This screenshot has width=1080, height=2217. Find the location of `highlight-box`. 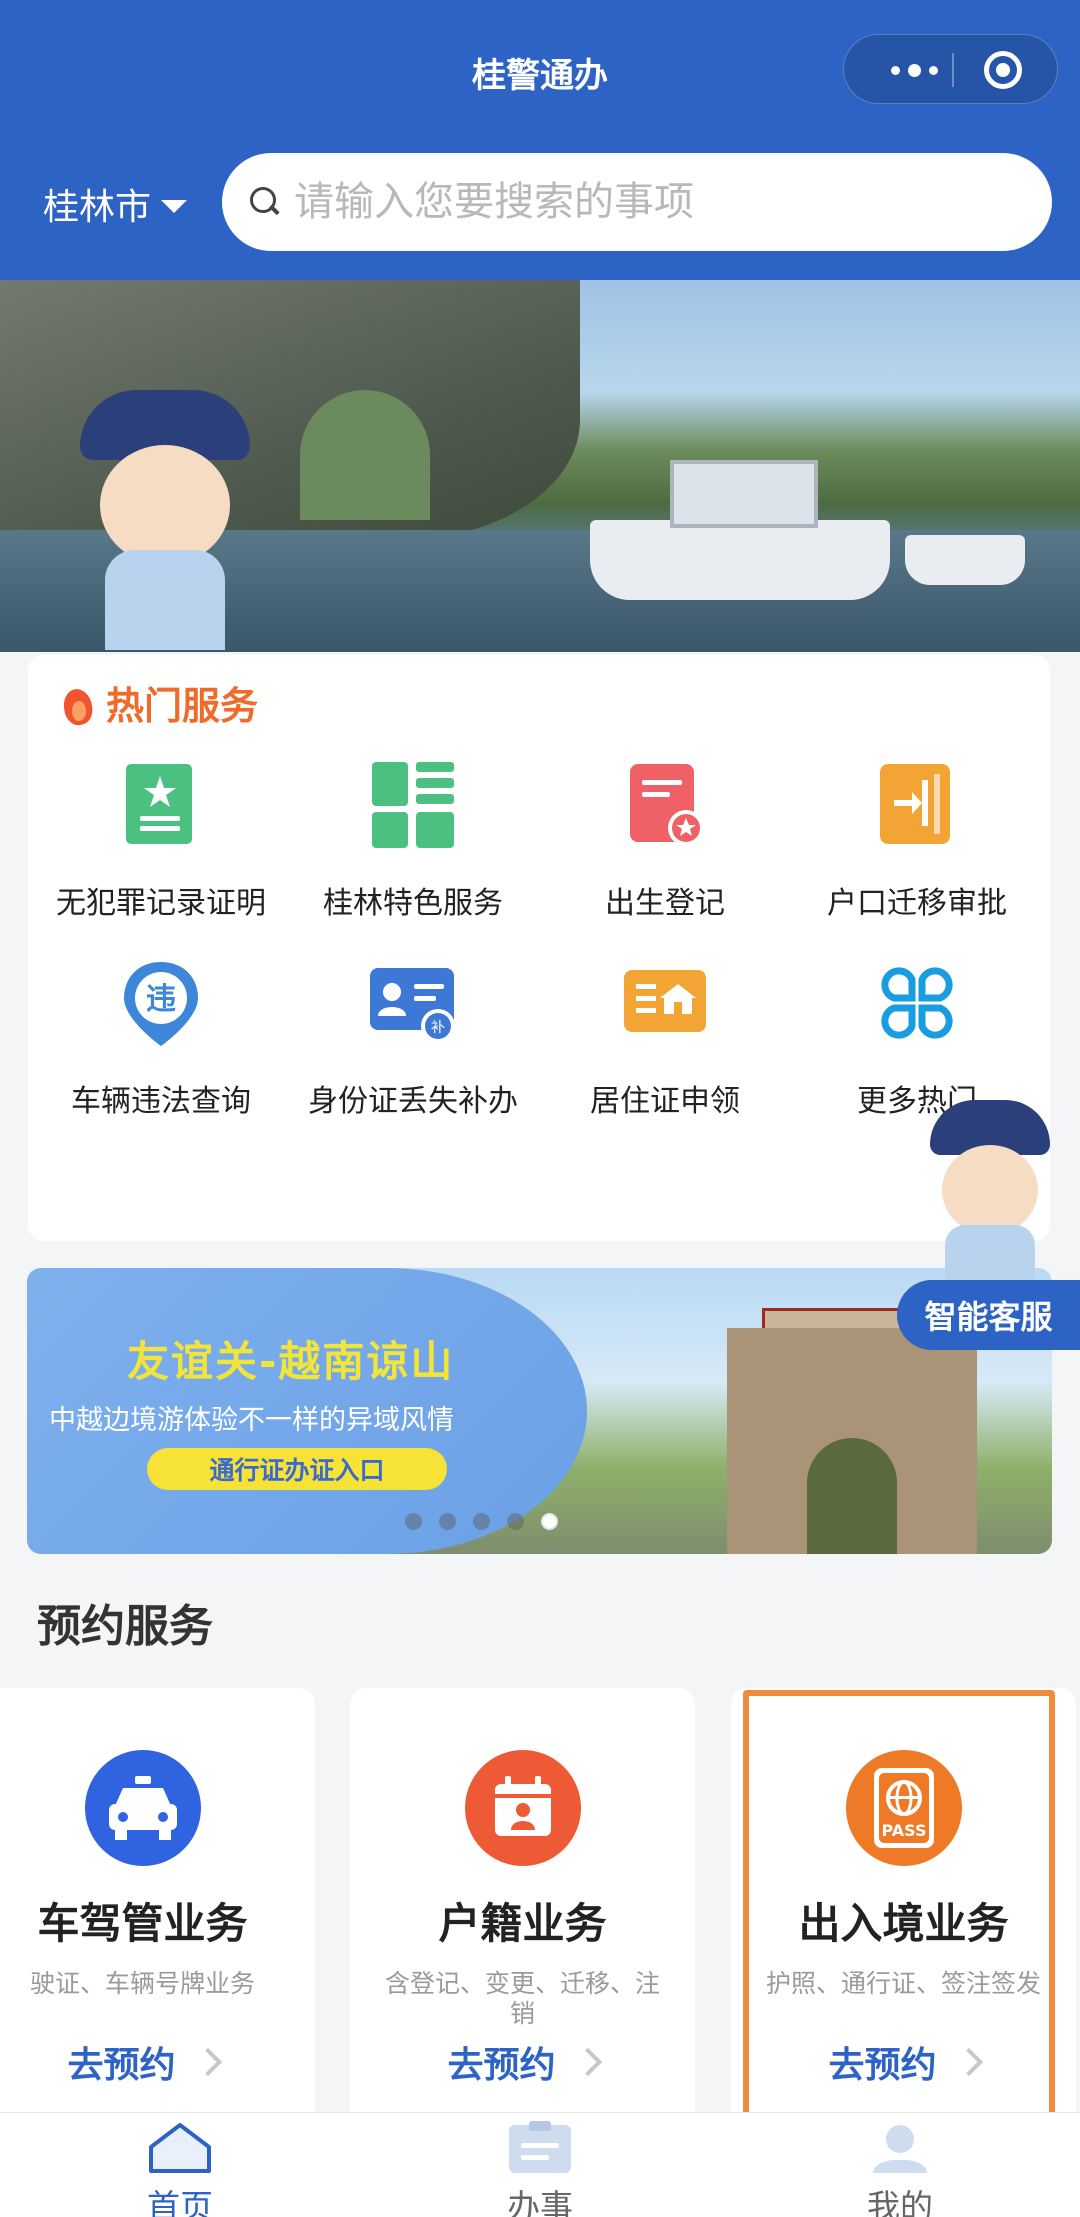

highlight-box is located at coordinates (899, 1904).